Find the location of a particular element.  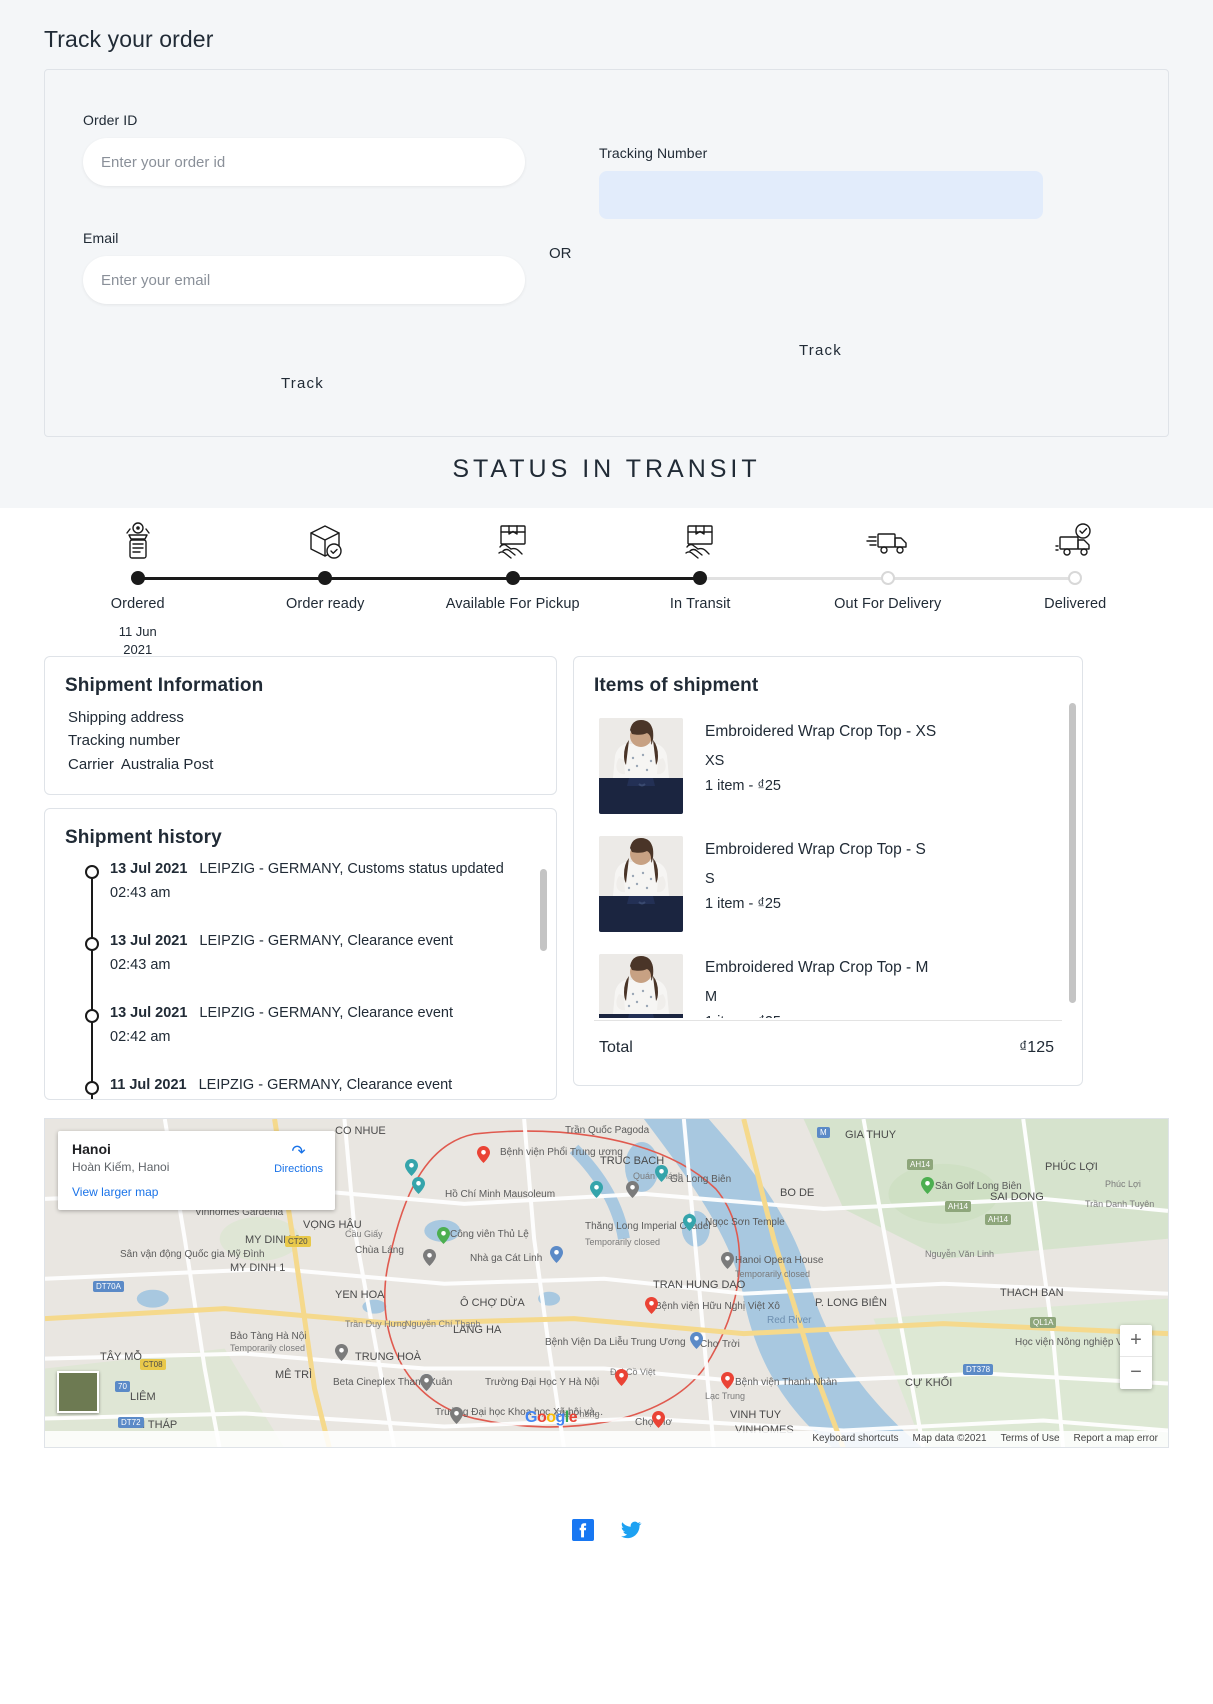

stepper-step-delivered: Delivered is located at coordinates (1076, 588).